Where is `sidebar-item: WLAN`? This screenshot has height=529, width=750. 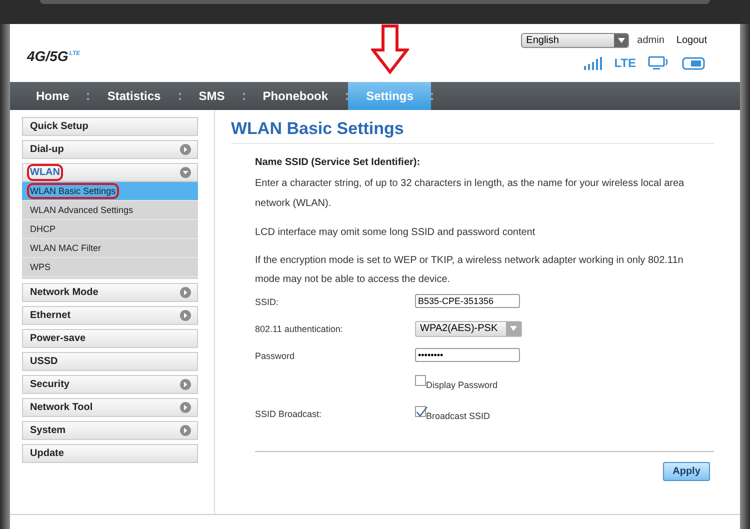
sidebar-item: WLAN is located at coordinates (110, 172).